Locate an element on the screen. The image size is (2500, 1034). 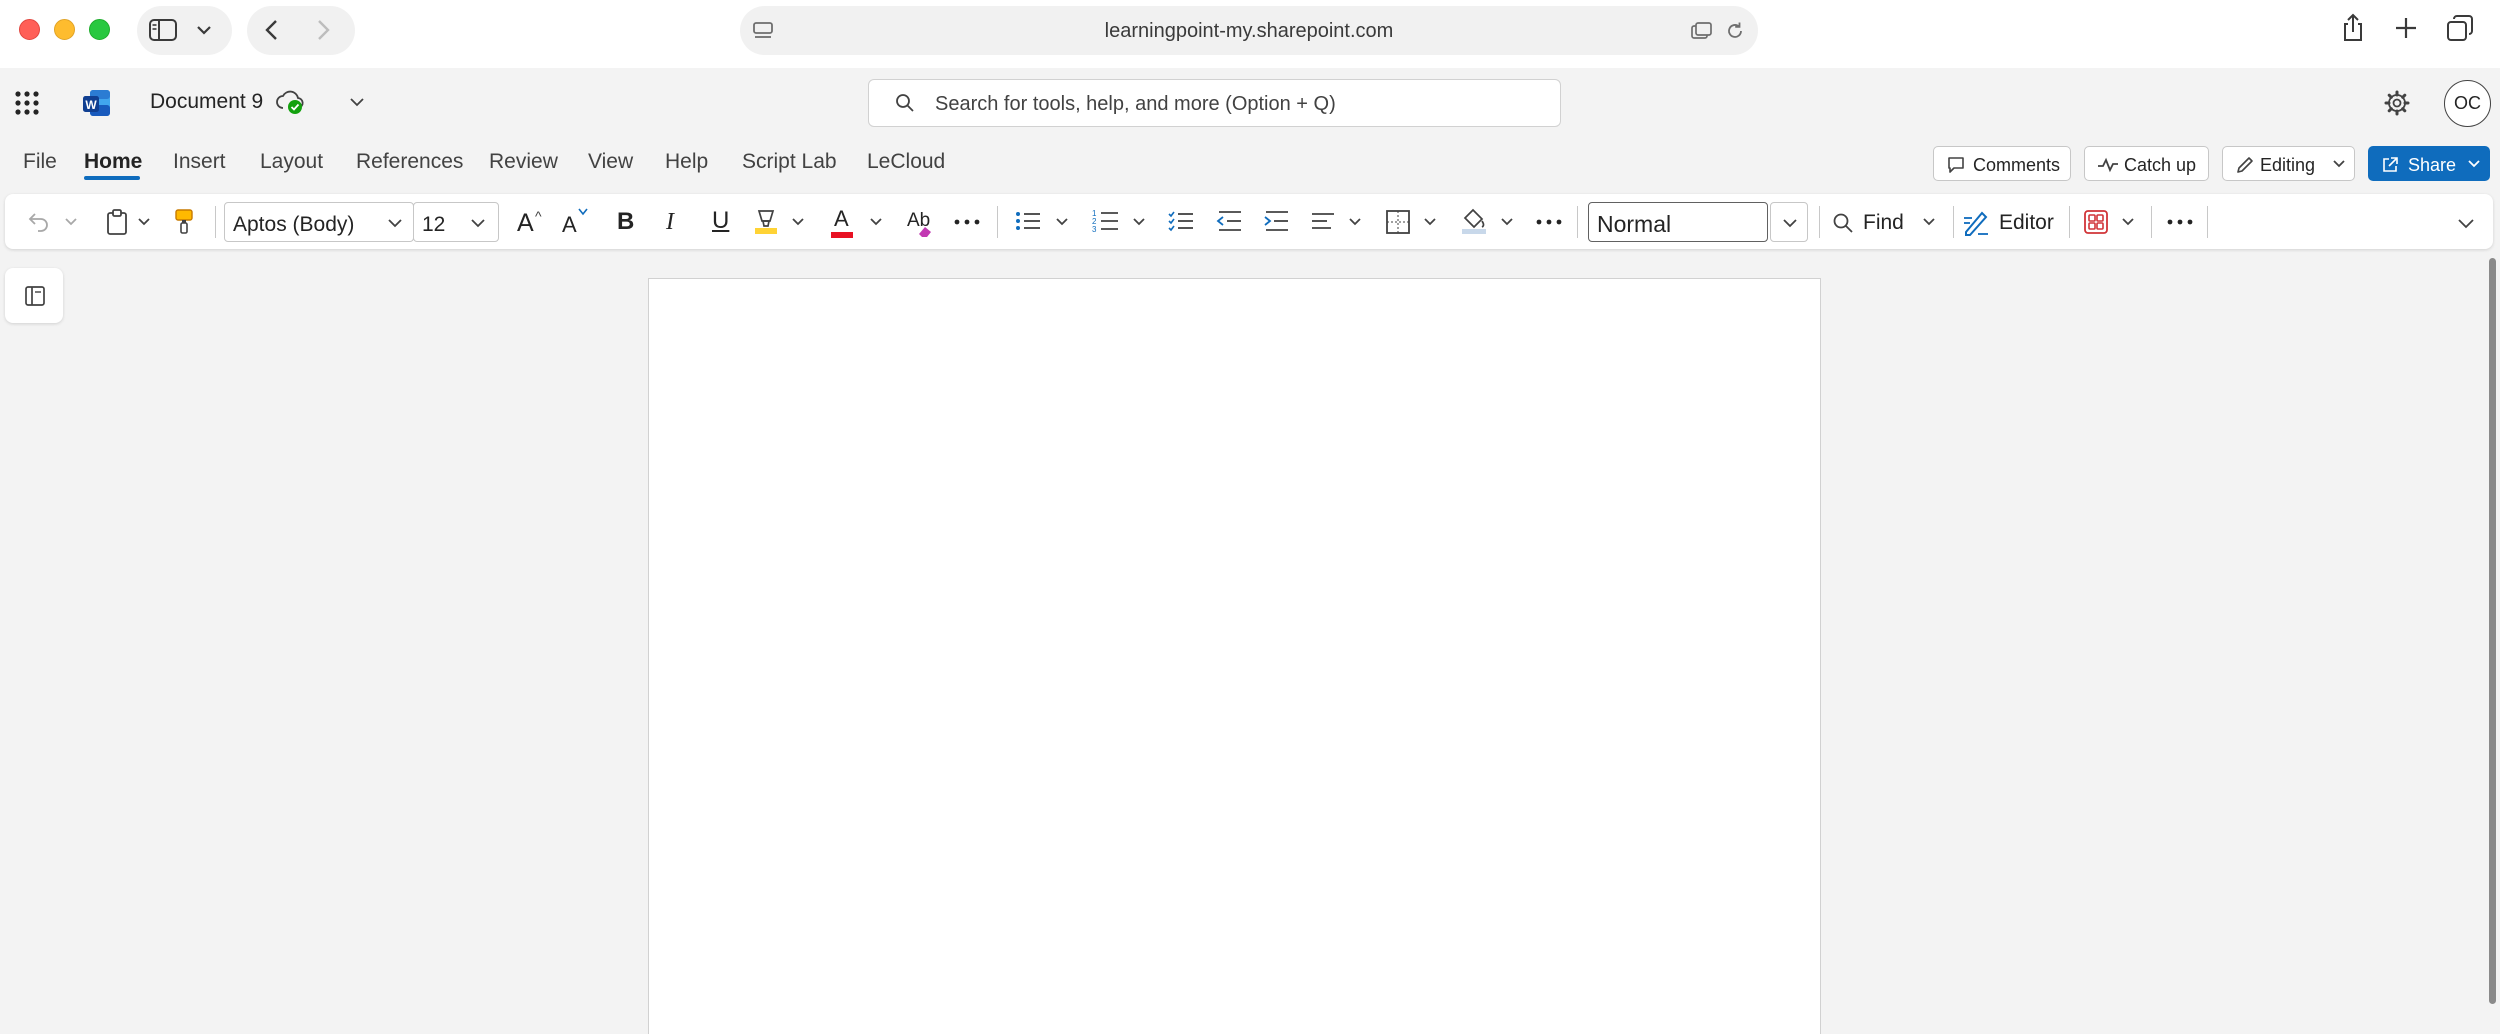
editing-label: Editing is located at coordinates (2288, 165).